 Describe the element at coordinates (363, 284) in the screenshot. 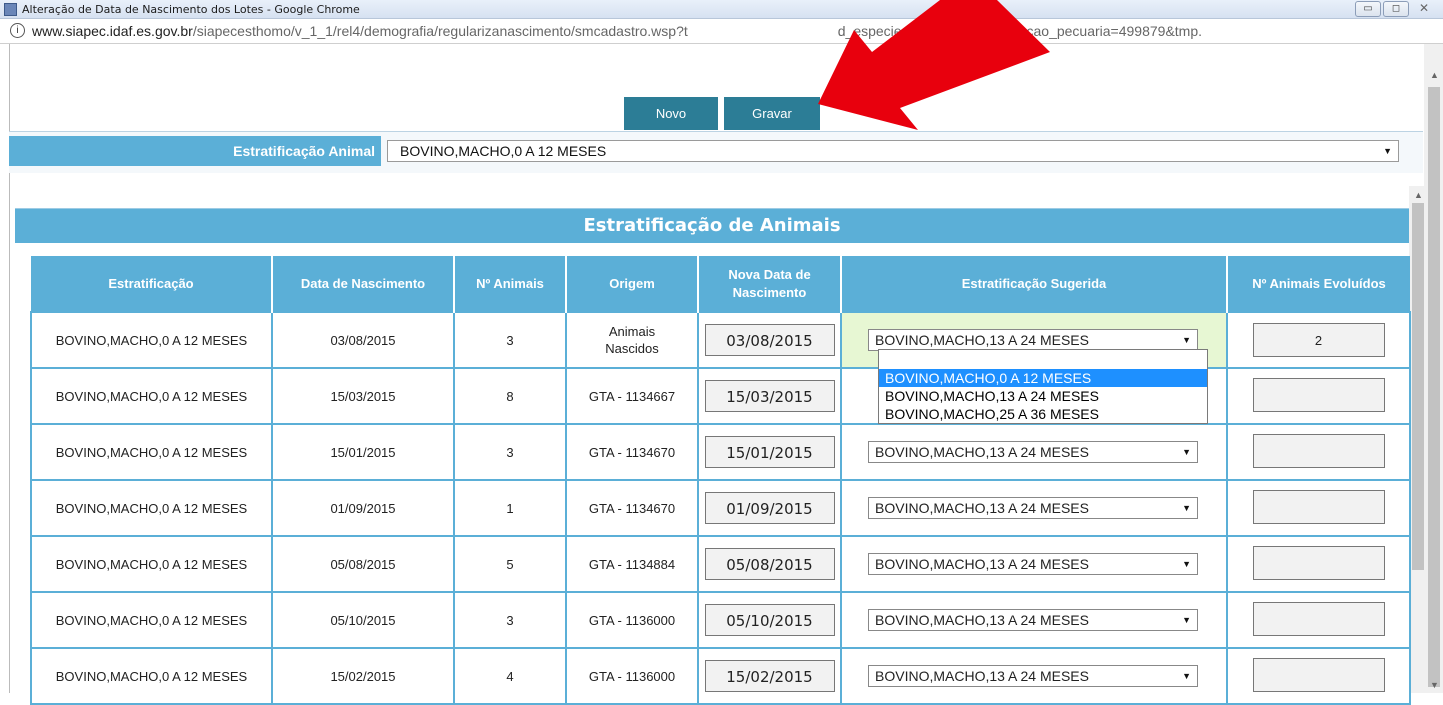

I see `header-data-nascimento: Data de Nascimento` at that location.